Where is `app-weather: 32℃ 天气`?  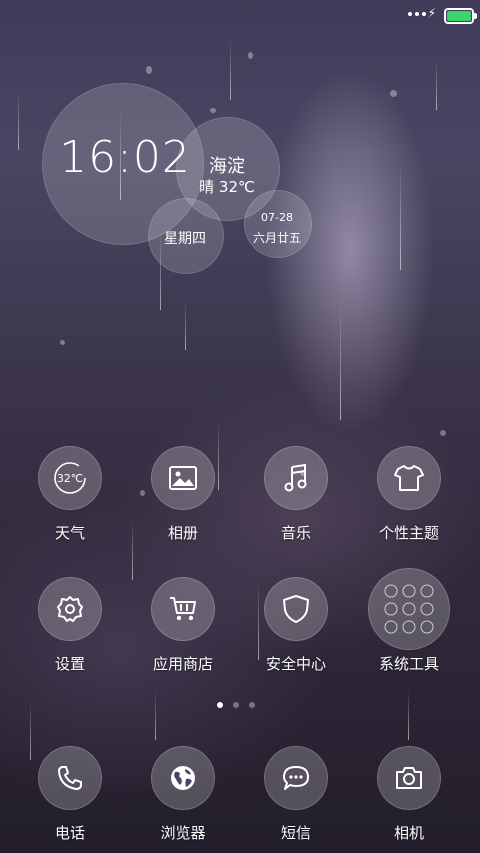
app-weather: 32℃ 天气 is located at coordinates (70, 494).